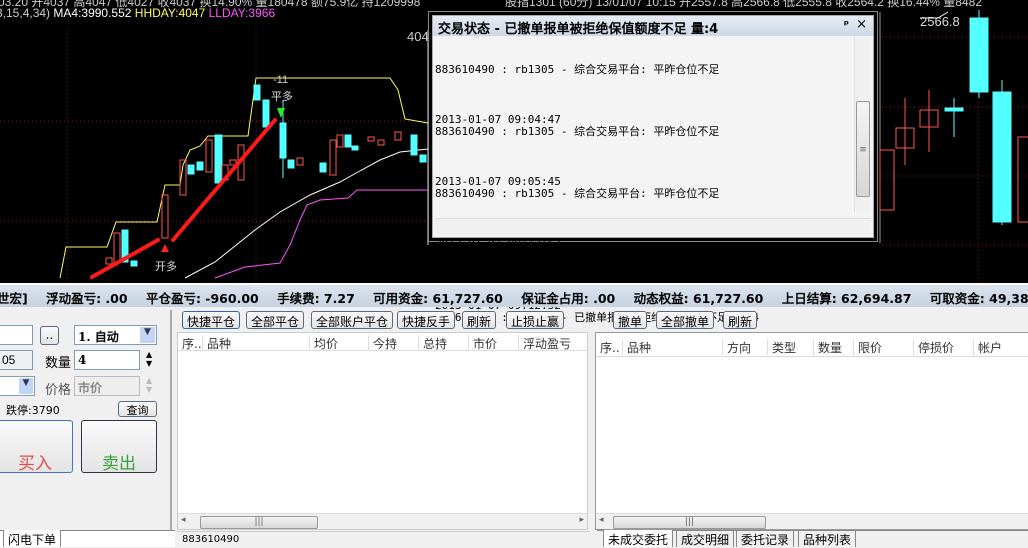 Image resolution: width=1028 pixels, height=548 pixels. I want to click on cancel-order-button: 撤单, so click(630, 320).